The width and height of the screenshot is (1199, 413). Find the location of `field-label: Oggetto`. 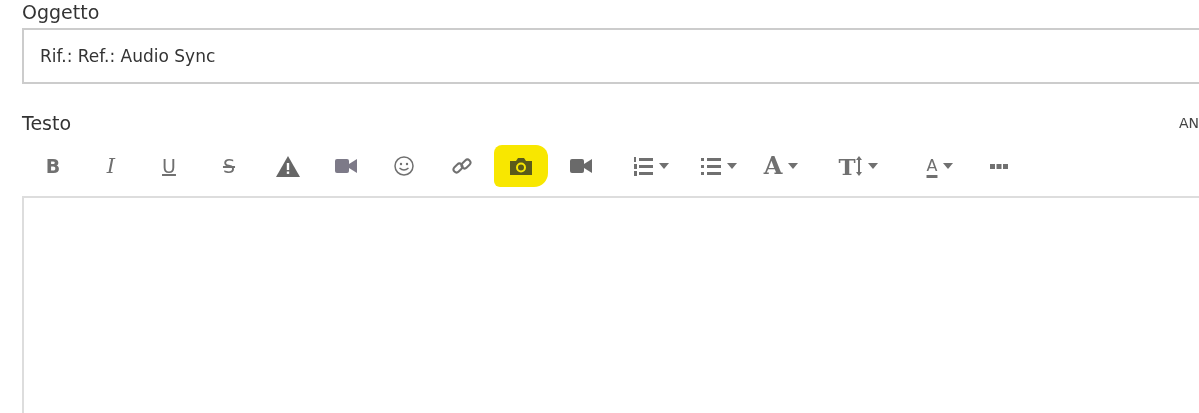

field-label: Oggetto is located at coordinates (61, 12).